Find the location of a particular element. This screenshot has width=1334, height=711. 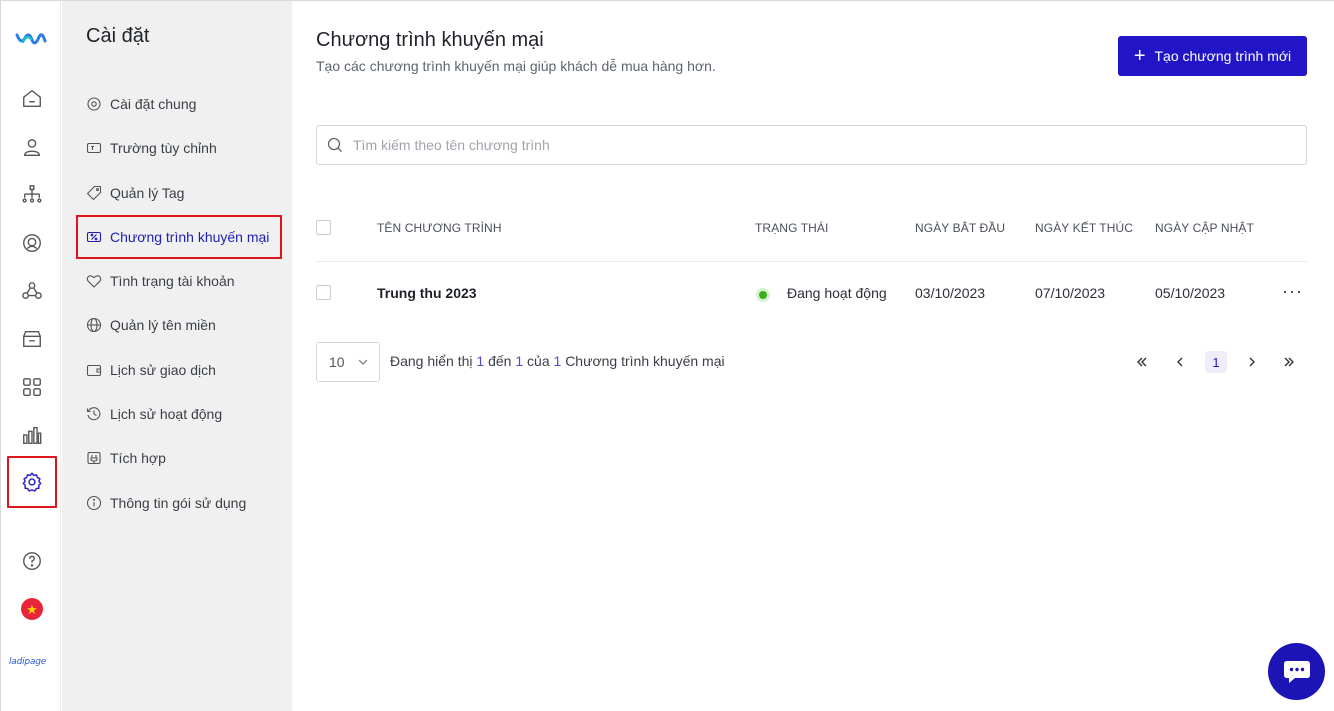

page-number-button: 1 is located at coordinates (1216, 362).